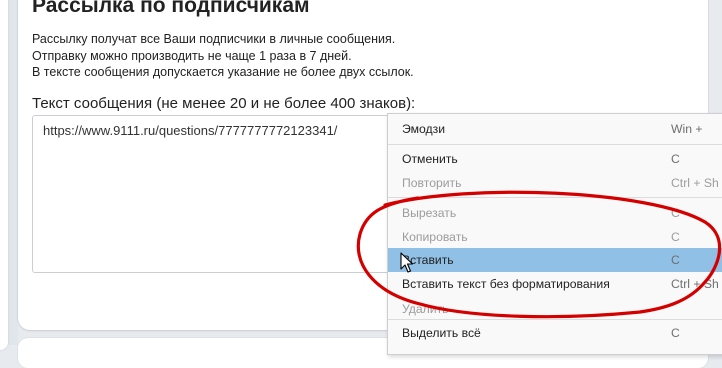 The width and height of the screenshot is (722, 368). I want to click on mouse-cursor-icon, so click(407, 262).